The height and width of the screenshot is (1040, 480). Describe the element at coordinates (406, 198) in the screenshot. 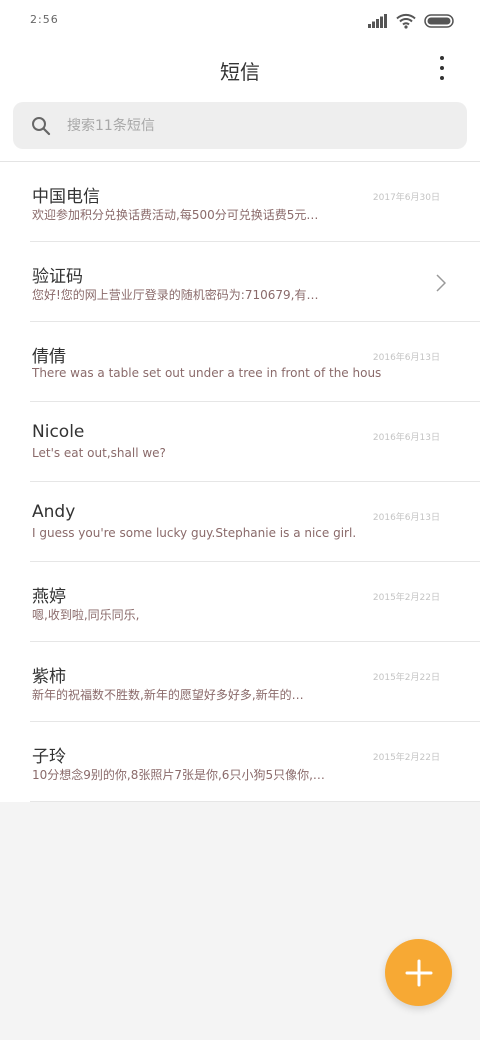

I see `message-date: 2017年6月30日` at that location.